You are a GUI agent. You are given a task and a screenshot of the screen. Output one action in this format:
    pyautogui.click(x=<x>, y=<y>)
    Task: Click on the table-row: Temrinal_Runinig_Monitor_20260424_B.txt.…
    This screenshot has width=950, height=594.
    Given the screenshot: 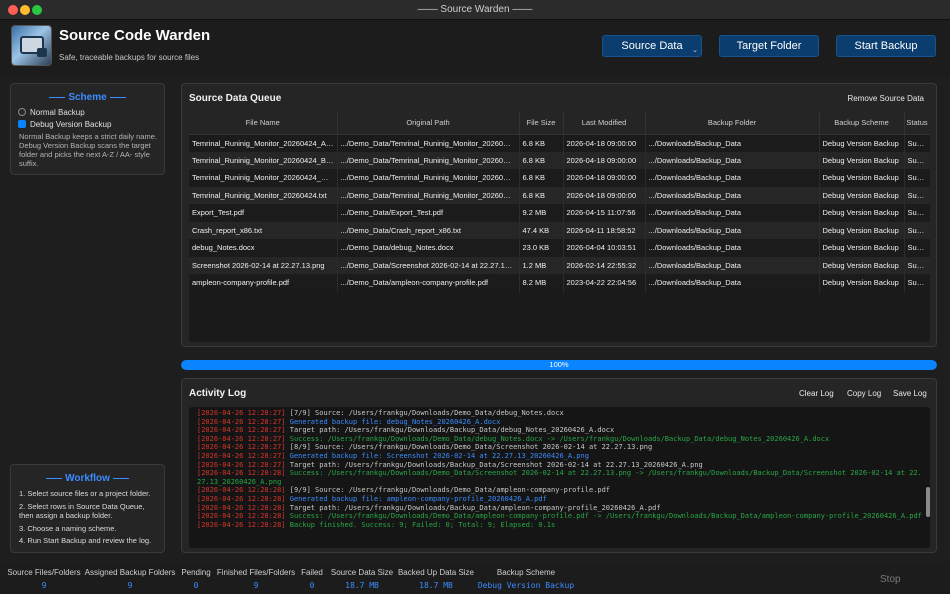 What is the action you would take?
    pyautogui.click(x=559, y=160)
    